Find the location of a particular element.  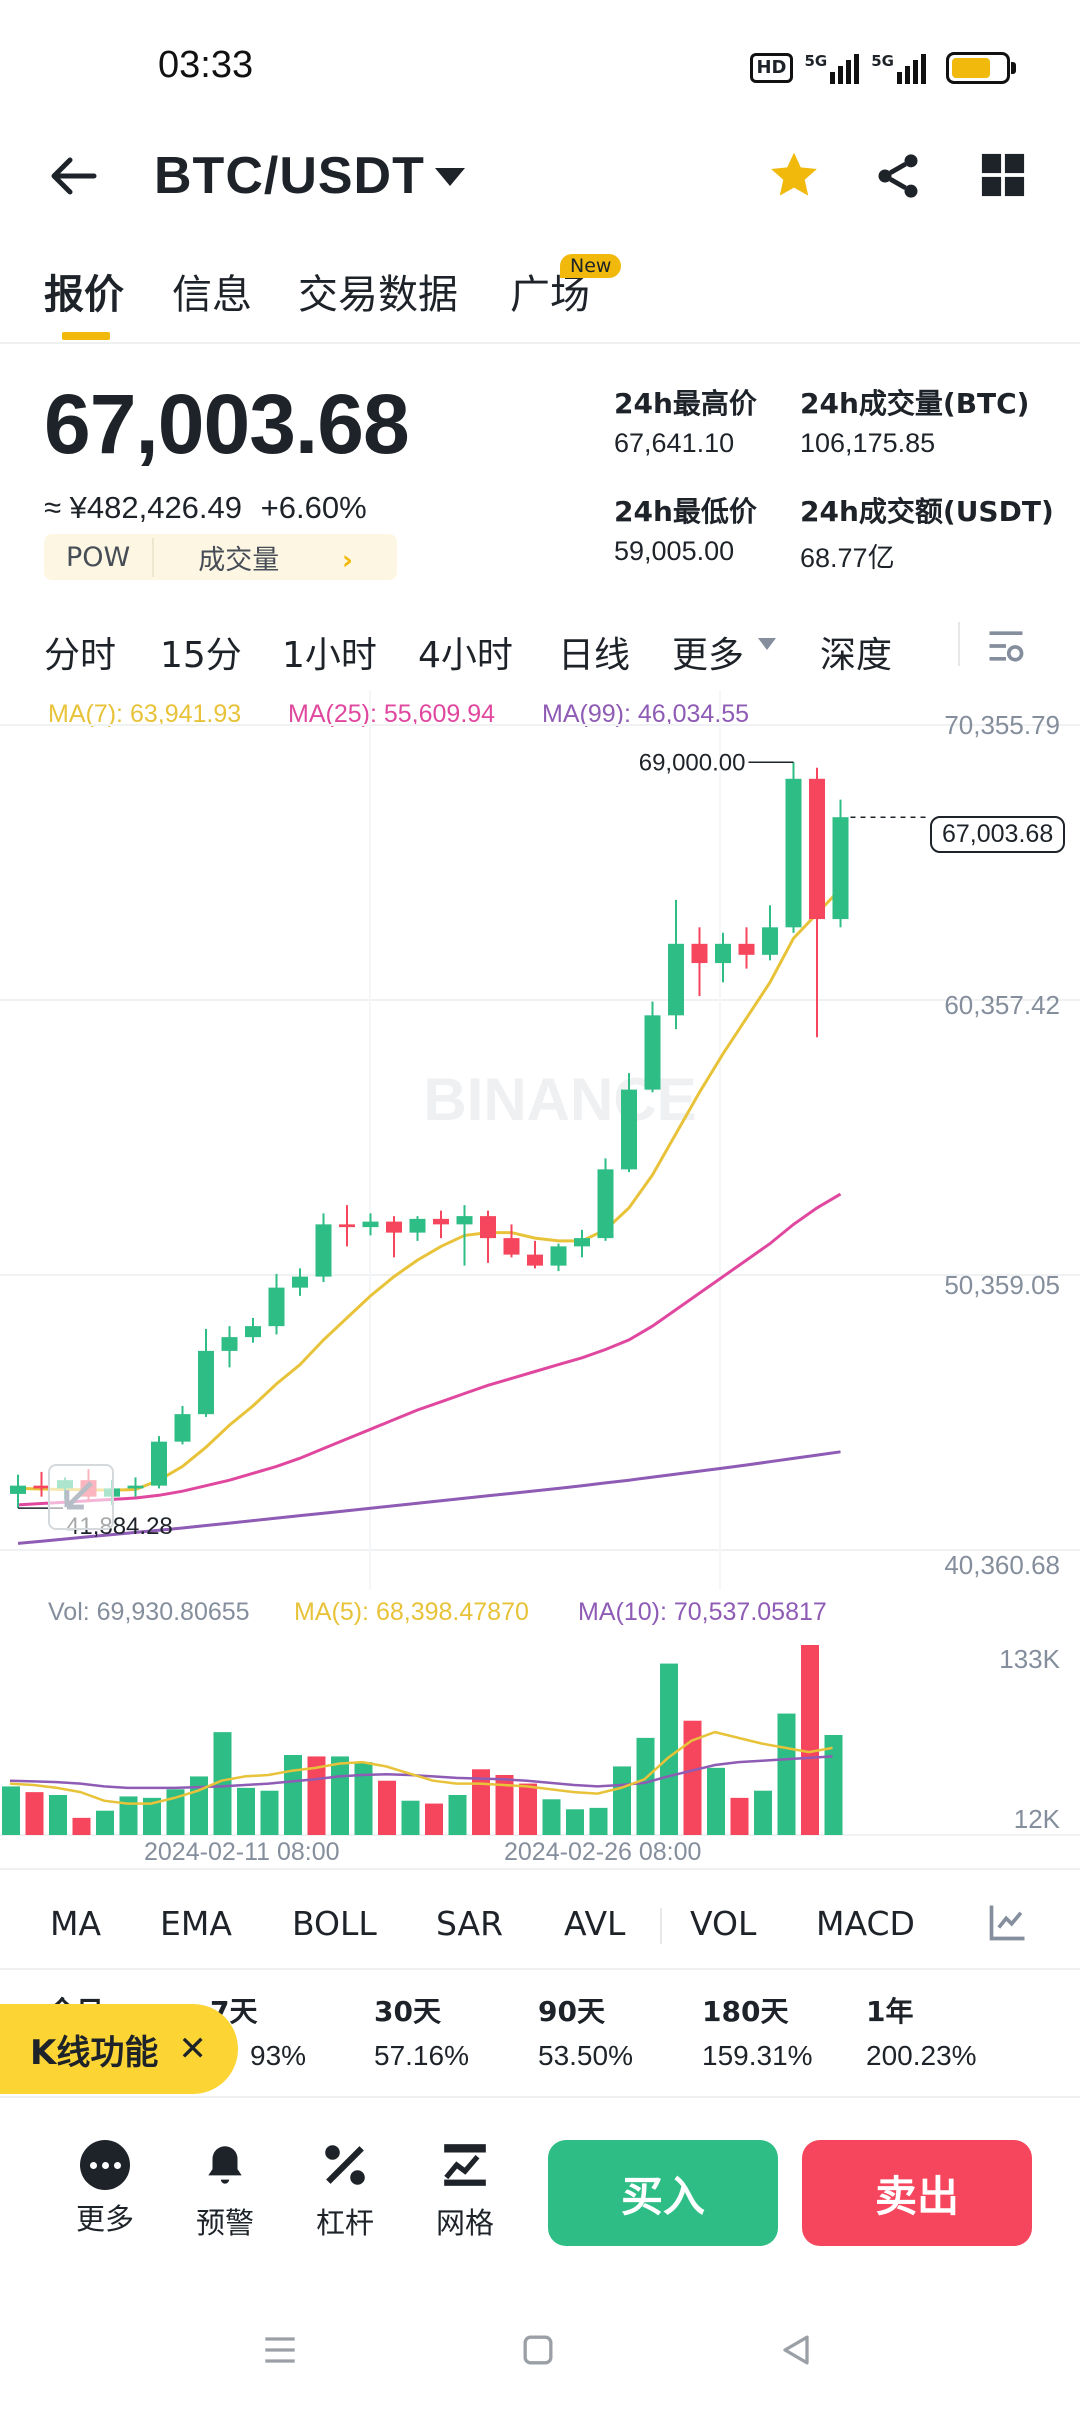

stat-low: 59,005.00 is located at coordinates (674, 551).